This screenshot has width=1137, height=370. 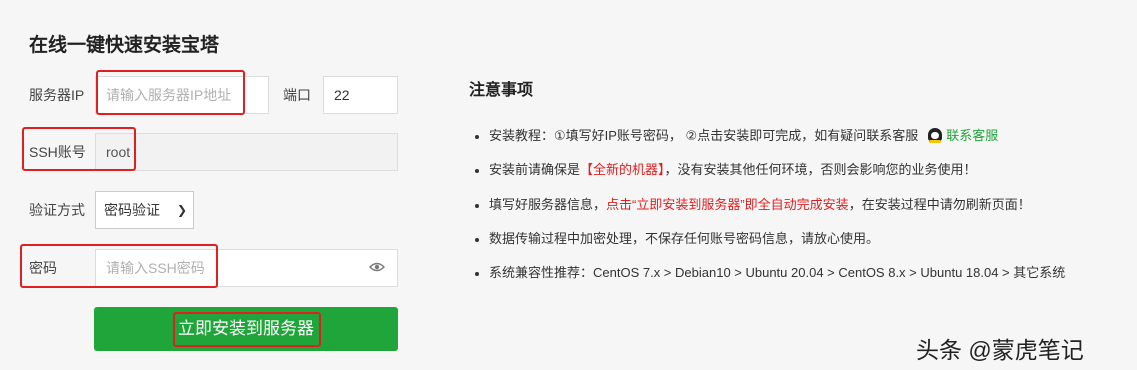 I want to click on note-item-tutorial: 安装教程：①填写好IP账号密码， ②点击安装即可完成，如有疑问联系客服 联系客服, so click(x=736, y=134).